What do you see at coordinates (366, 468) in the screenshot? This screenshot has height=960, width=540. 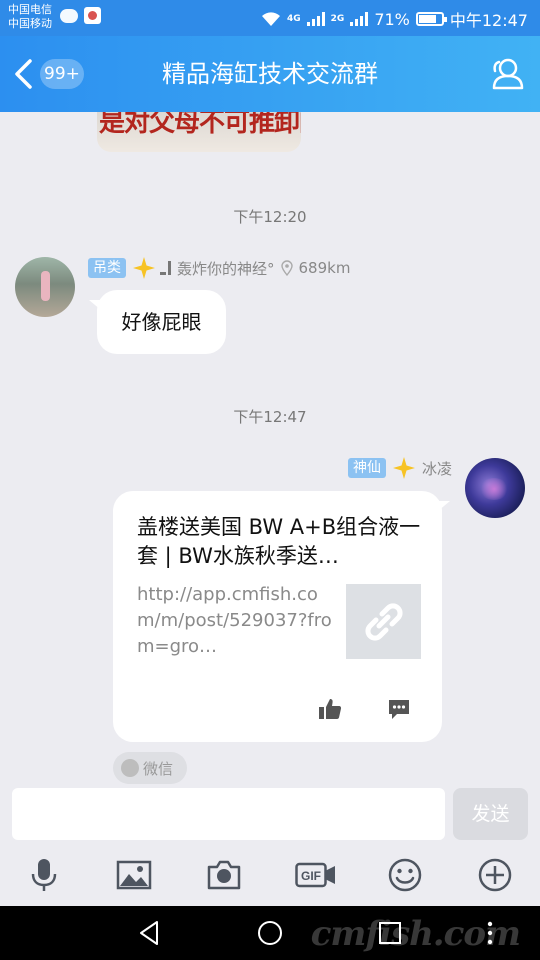 I see `member-title-tag: 神仙` at bounding box center [366, 468].